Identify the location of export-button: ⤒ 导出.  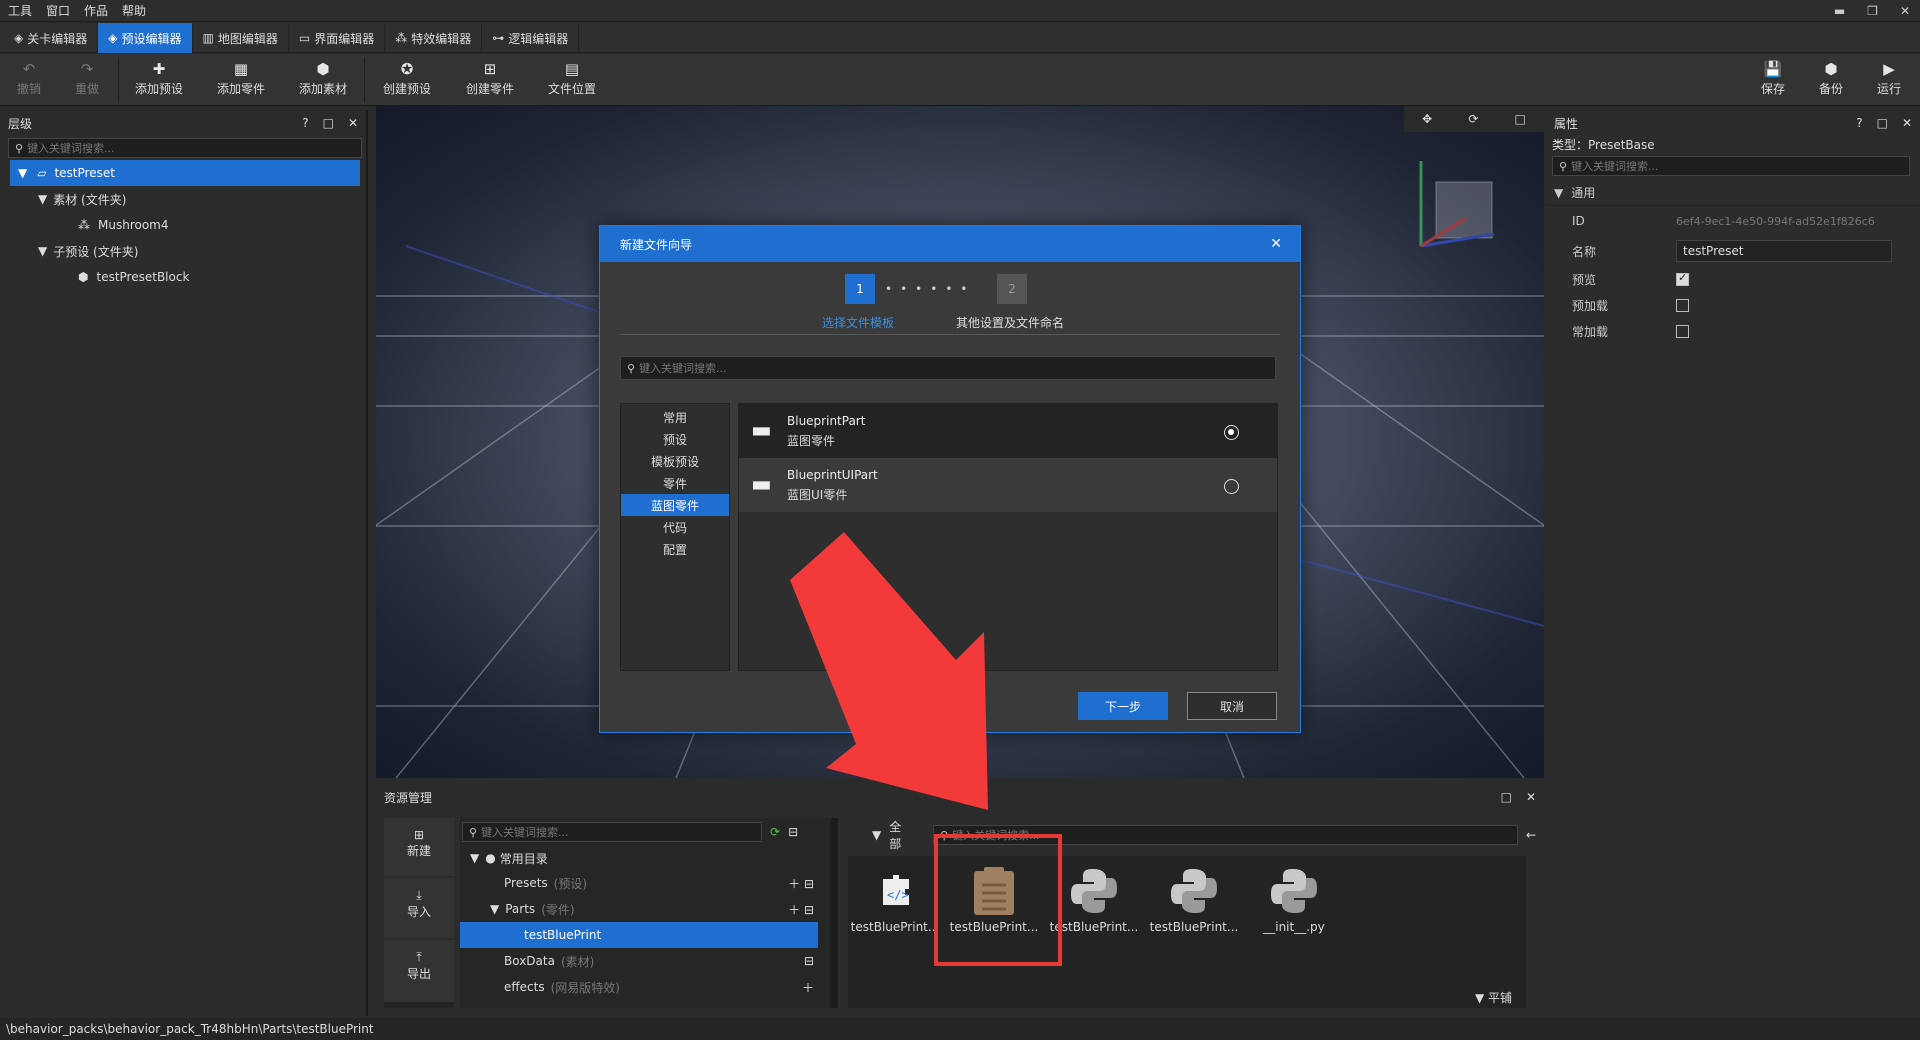
(419, 971).